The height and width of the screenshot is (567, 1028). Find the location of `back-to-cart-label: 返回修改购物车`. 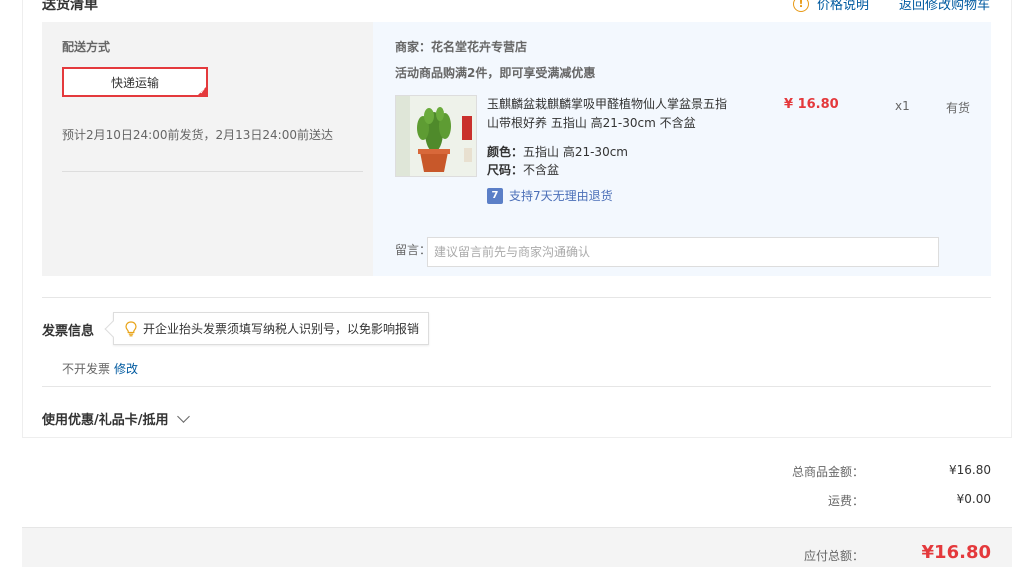

back-to-cart-label: 返回修改购物车 is located at coordinates (944, 6).